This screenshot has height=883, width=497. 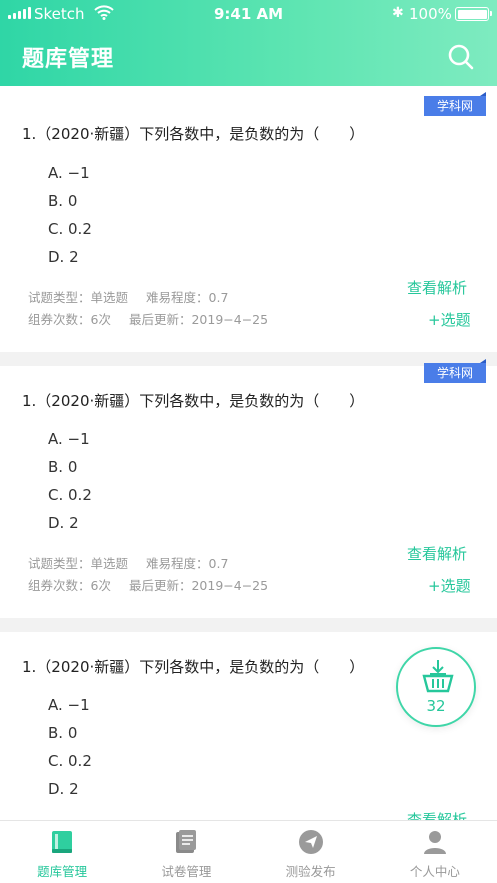 What do you see at coordinates (248, 43) in the screenshot?
I see `app-header: Sketch 9:41 AM ✱ 100% 题库管理` at bounding box center [248, 43].